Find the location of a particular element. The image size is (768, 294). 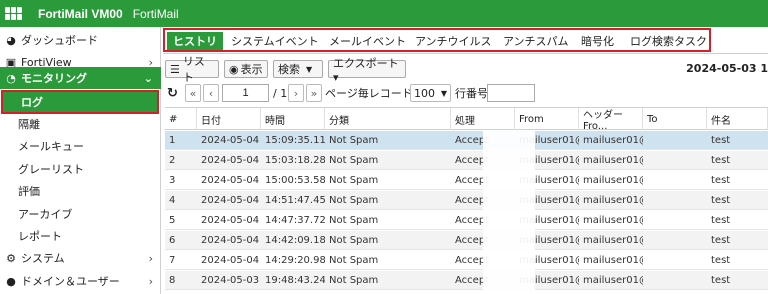

cell-index: 4 is located at coordinates (172, 200).